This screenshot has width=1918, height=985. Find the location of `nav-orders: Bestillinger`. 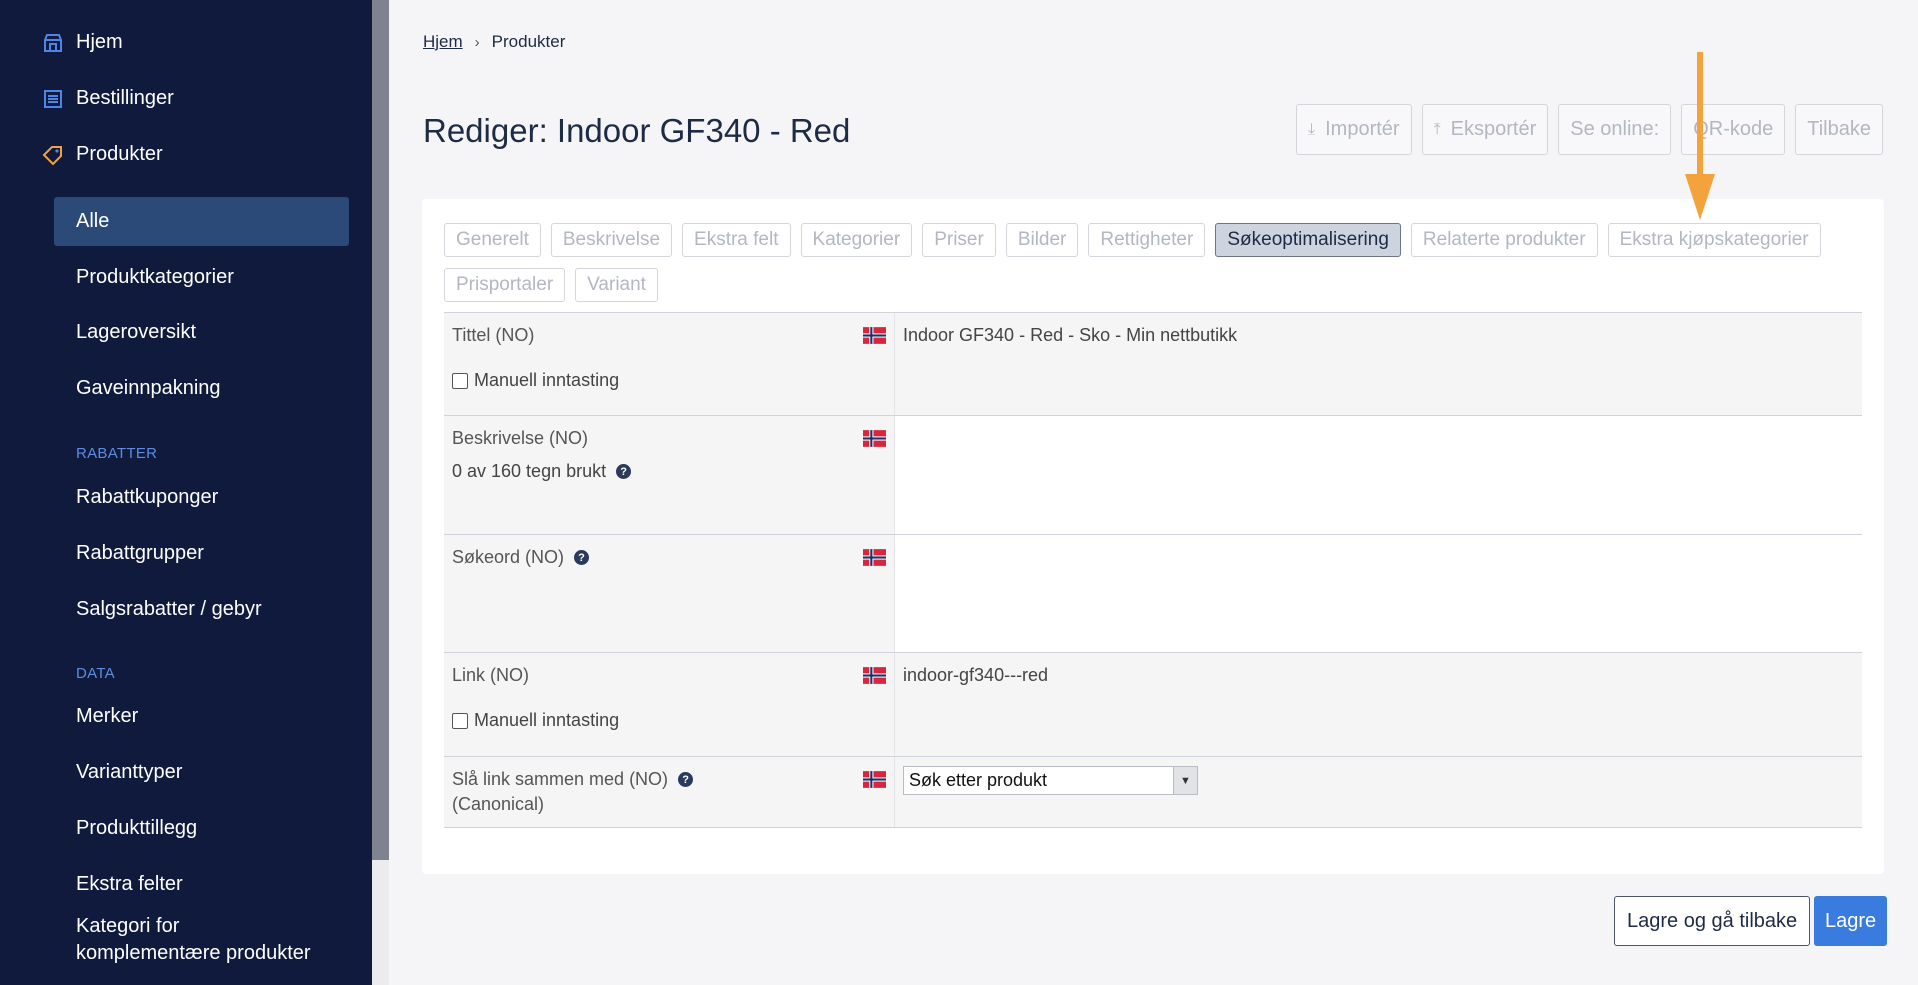

nav-orders: Bestillinger is located at coordinates (108, 98).